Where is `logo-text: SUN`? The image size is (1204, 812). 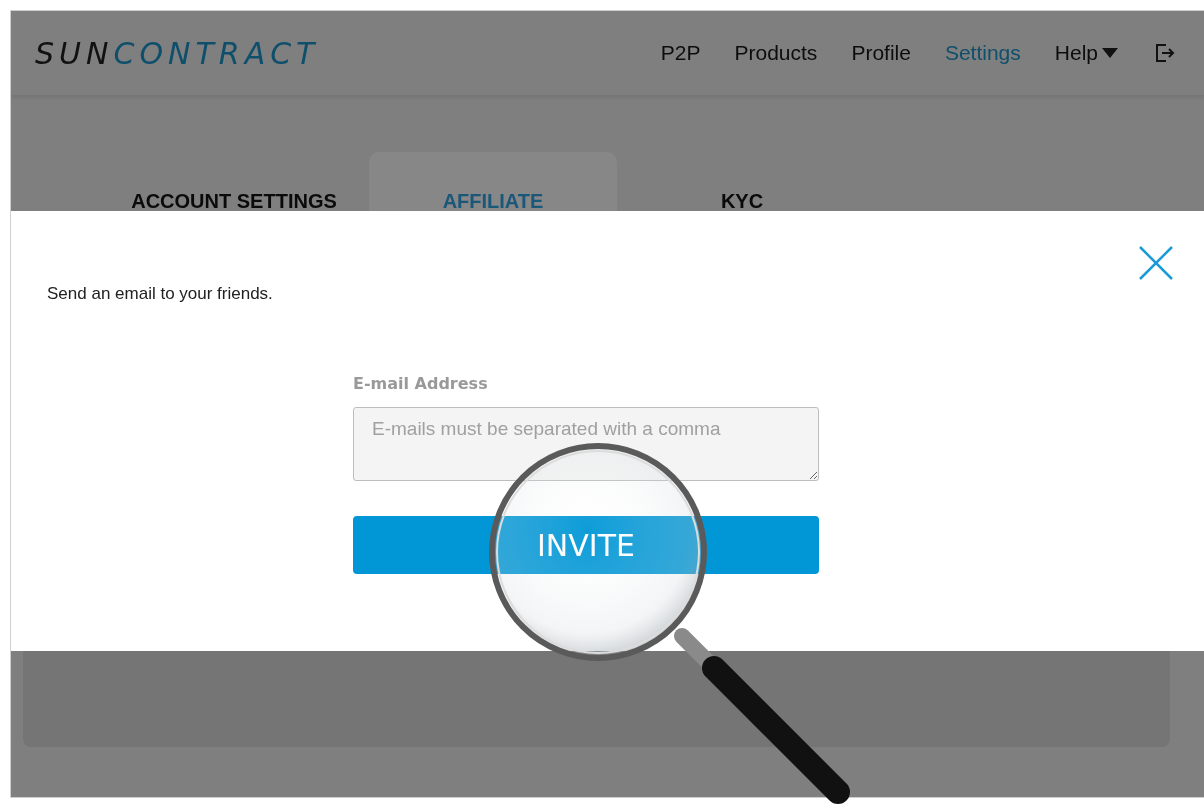 logo-text: SUN is located at coordinates (74, 53).